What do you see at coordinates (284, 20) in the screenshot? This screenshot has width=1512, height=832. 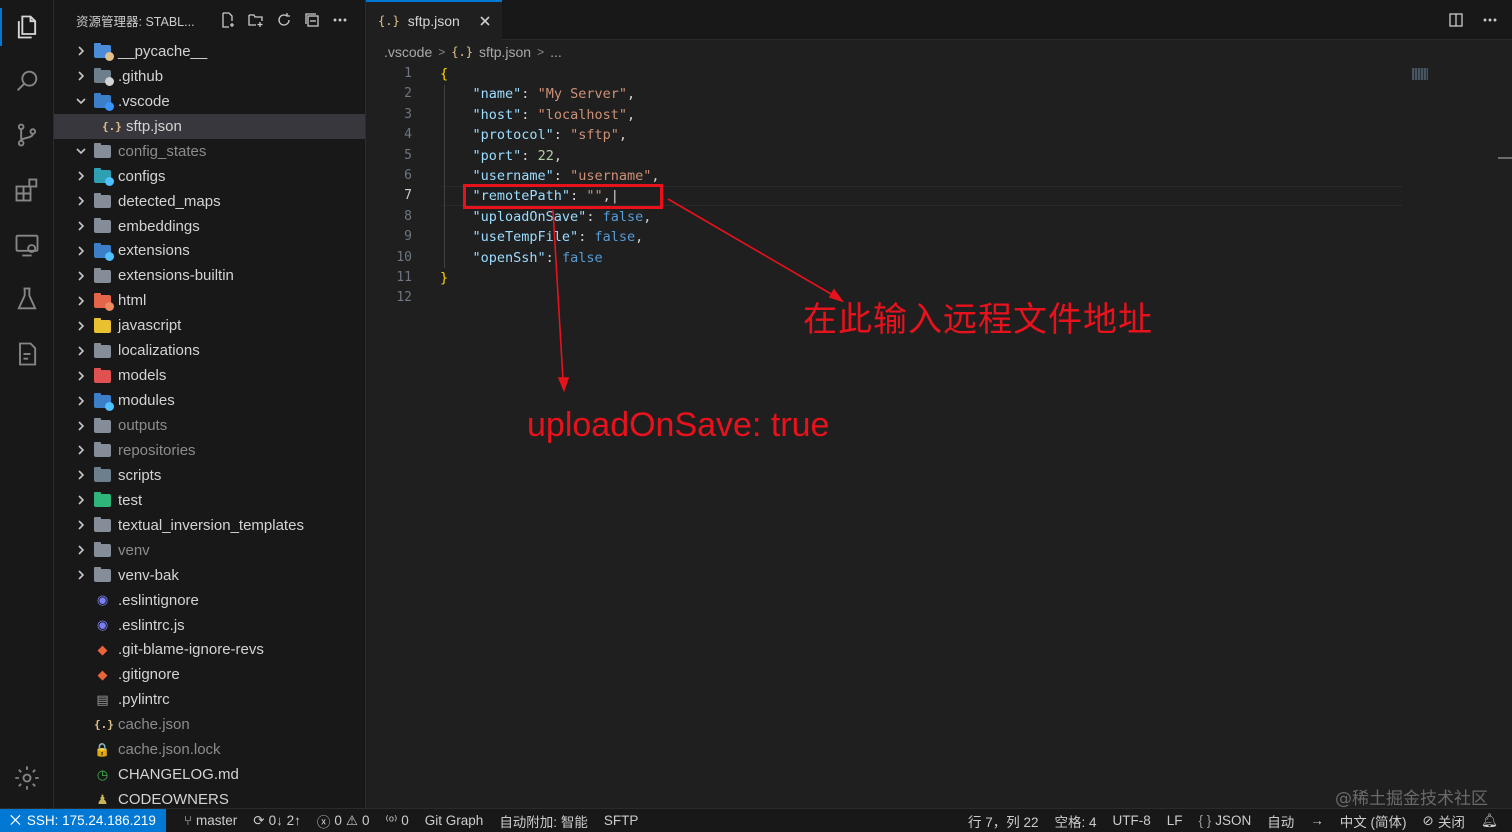 I see `refresh-icon` at bounding box center [284, 20].